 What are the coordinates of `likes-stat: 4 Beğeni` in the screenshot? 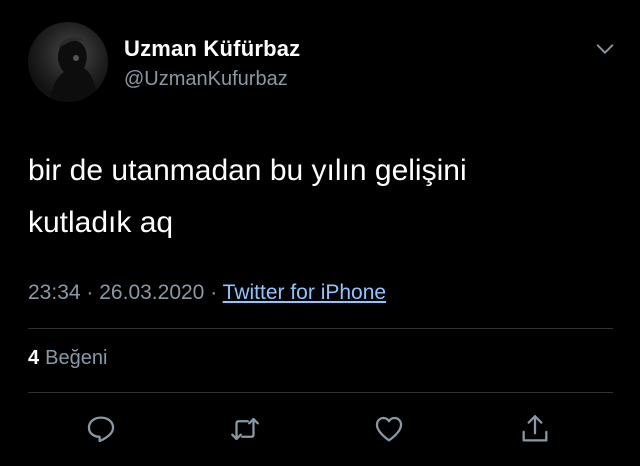 It's located at (67, 358).